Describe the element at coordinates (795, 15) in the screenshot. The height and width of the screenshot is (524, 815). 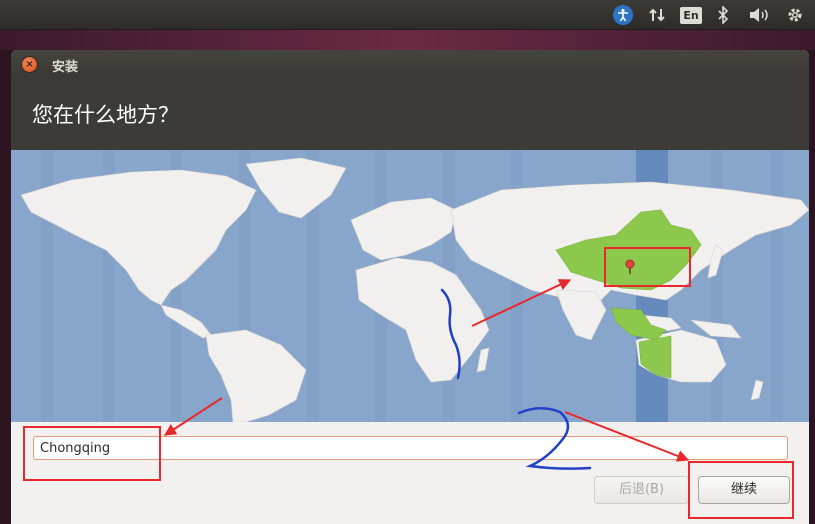
I see `gear-icon` at that location.